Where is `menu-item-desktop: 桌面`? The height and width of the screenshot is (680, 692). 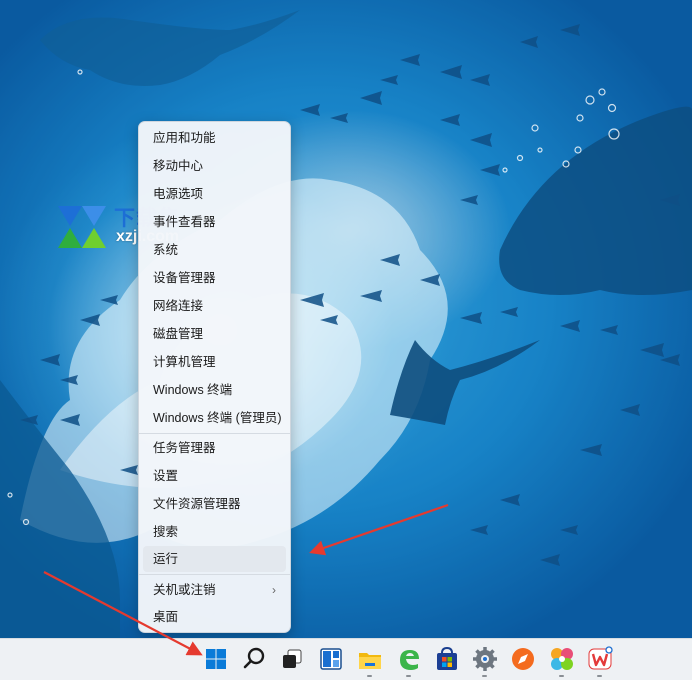
menu-item-desktop: 桌面 is located at coordinates (214, 617).